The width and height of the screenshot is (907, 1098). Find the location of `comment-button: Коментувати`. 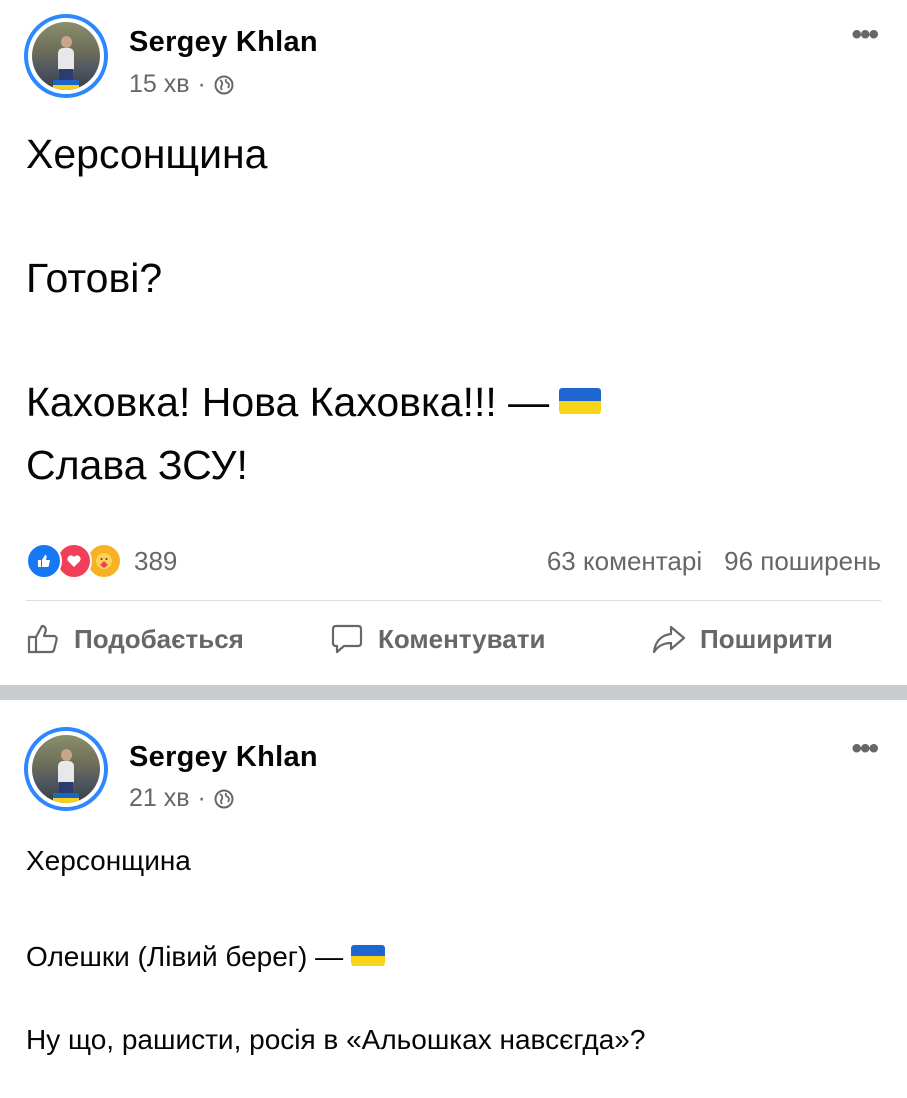

comment-button: Коментувати is located at coordinates (437, 639).